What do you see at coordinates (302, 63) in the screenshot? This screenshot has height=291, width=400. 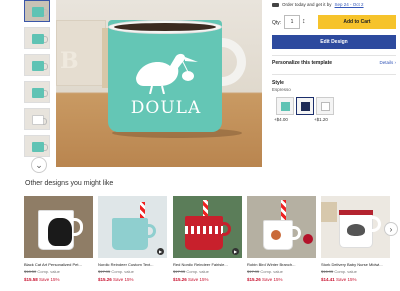 I see `personalize-heading: Personalize this template` at bounding box center [302, 63].